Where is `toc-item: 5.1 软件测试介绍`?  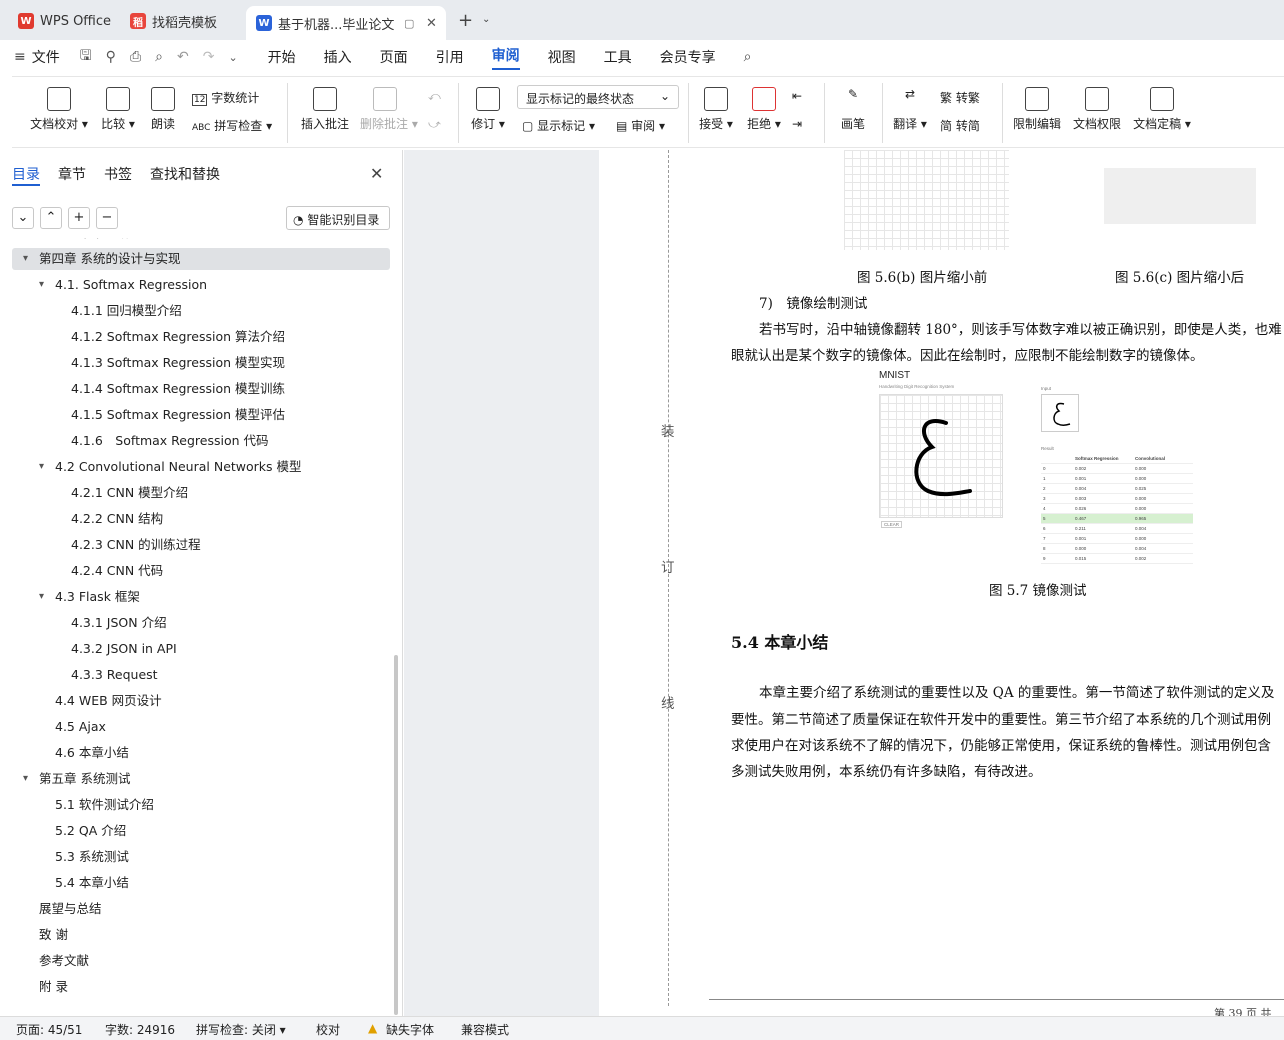
toc-item: 5.1 软件测试介绍 is located at coordinates (201, 805).